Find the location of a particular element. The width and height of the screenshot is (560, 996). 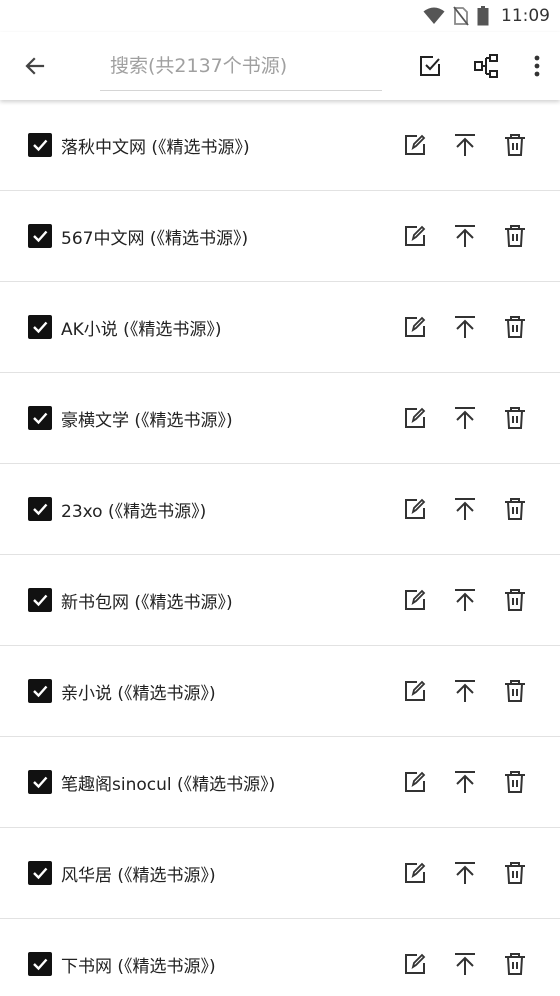

select-all-button is located at coordinates (430, 66).